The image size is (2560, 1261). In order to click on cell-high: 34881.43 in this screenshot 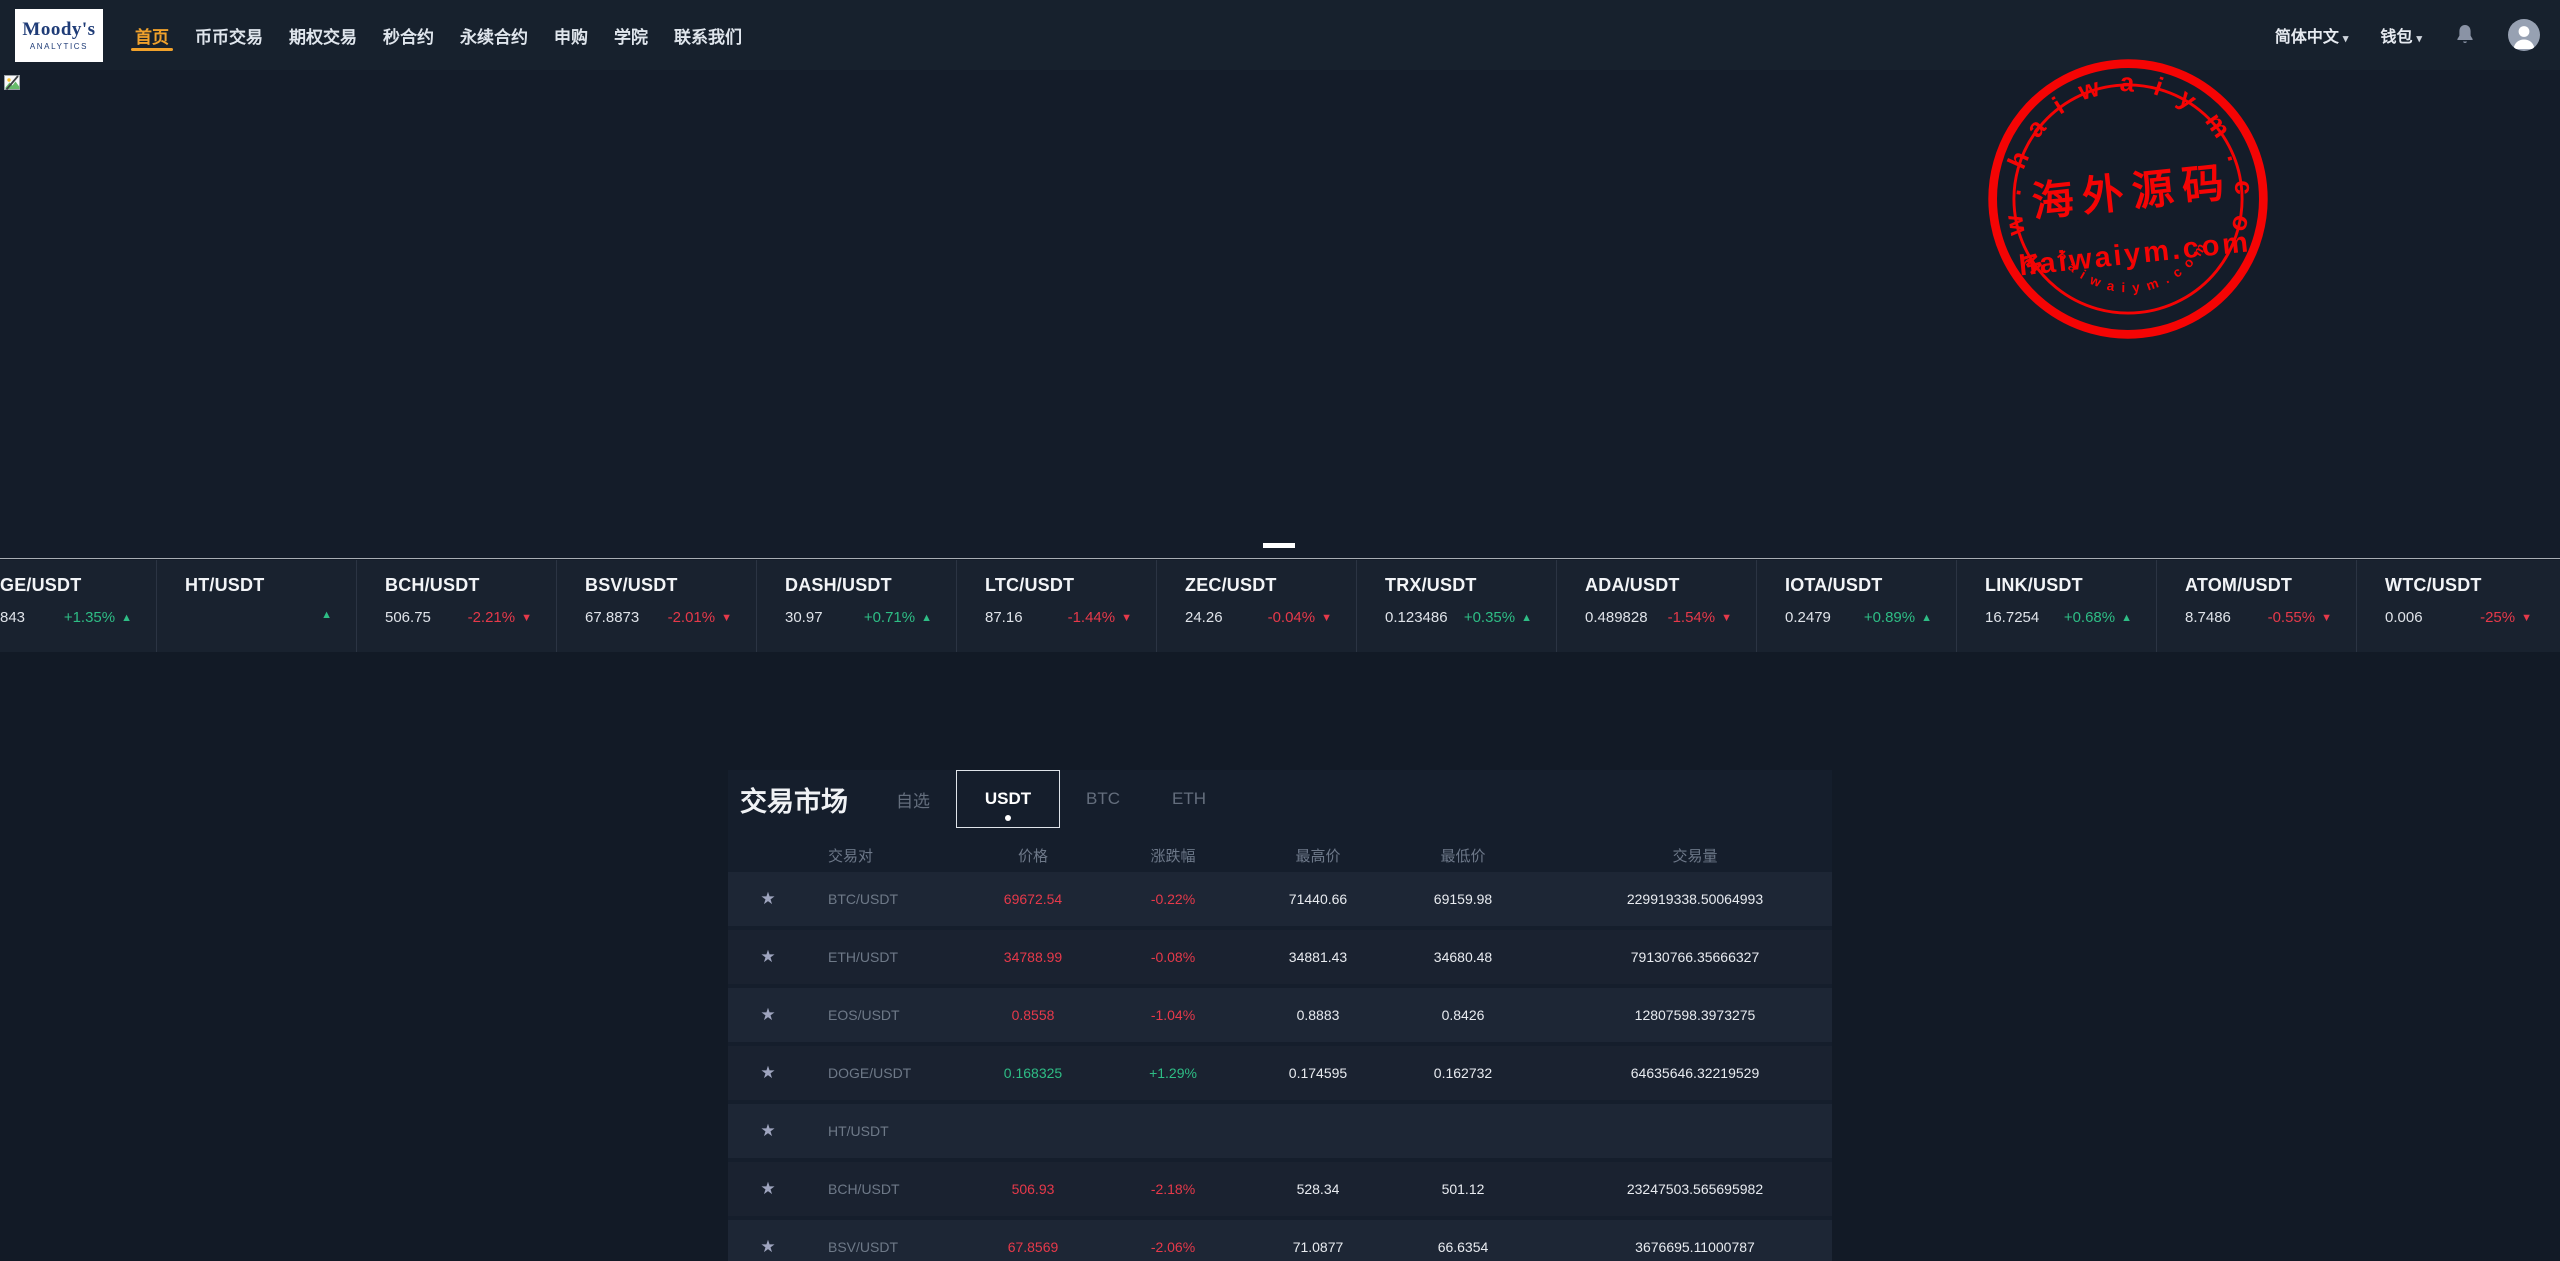, I will do `click(1318, 957)`.